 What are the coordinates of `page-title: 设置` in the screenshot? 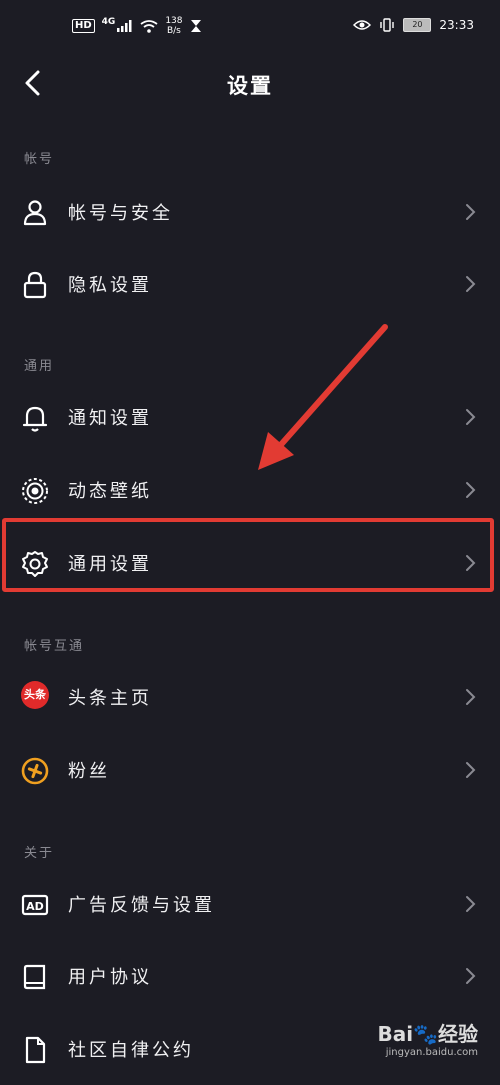 It's located at (250, 86).